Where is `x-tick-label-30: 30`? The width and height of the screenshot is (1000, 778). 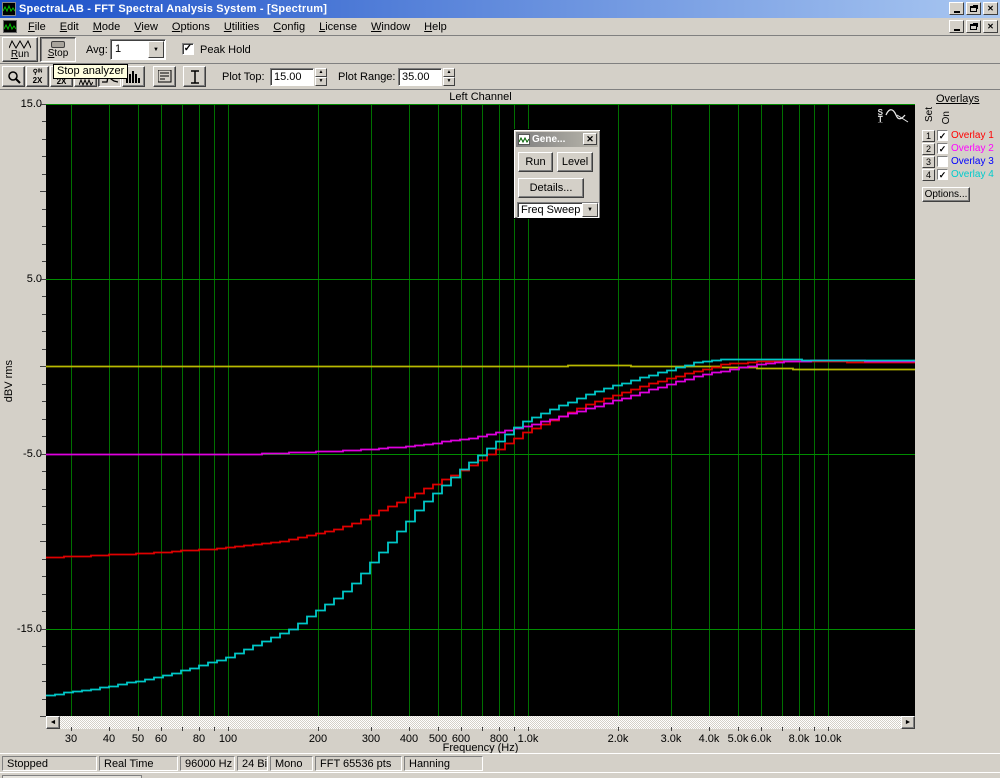 x-tick-label-30: 30 is located at coordinates (71, 739).